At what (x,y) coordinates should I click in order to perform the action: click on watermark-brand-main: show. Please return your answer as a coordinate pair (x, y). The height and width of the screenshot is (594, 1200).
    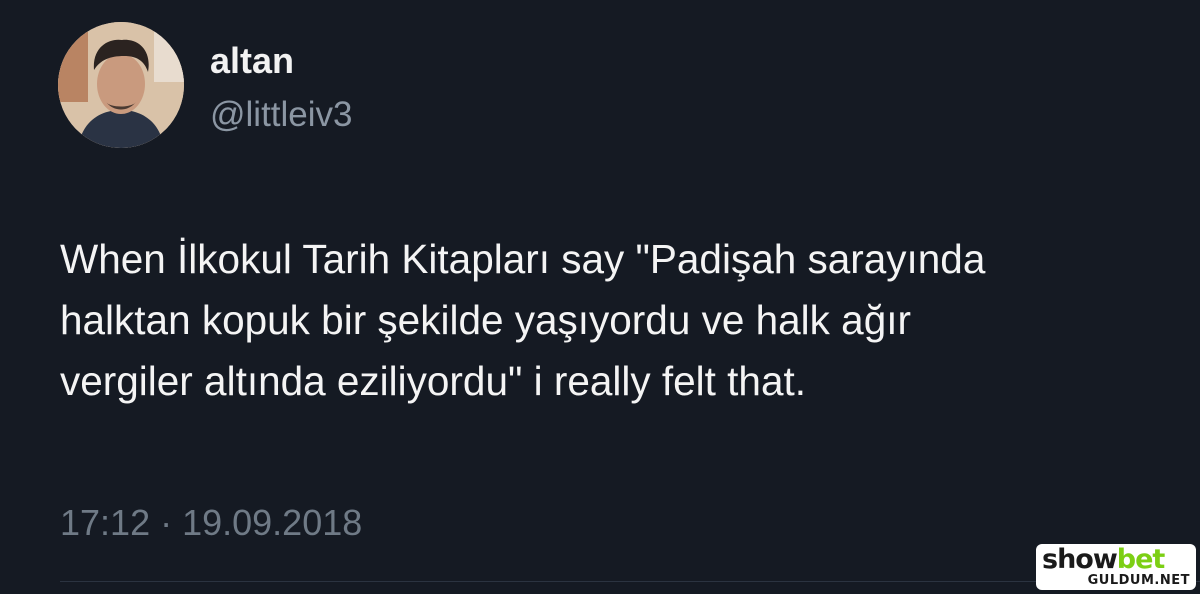
    Looking at the image, I should click on (1080, 559).